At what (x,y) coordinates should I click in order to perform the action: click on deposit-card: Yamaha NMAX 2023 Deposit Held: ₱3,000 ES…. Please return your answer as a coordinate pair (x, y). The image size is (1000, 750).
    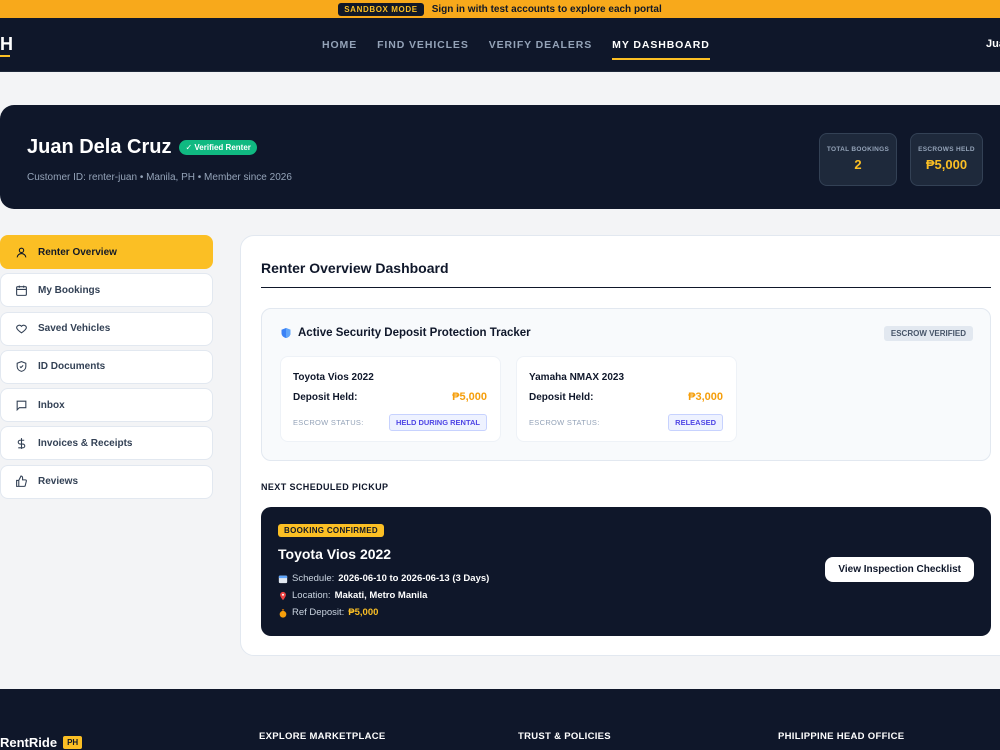
    Looking at the image, I should click on (626, 399).